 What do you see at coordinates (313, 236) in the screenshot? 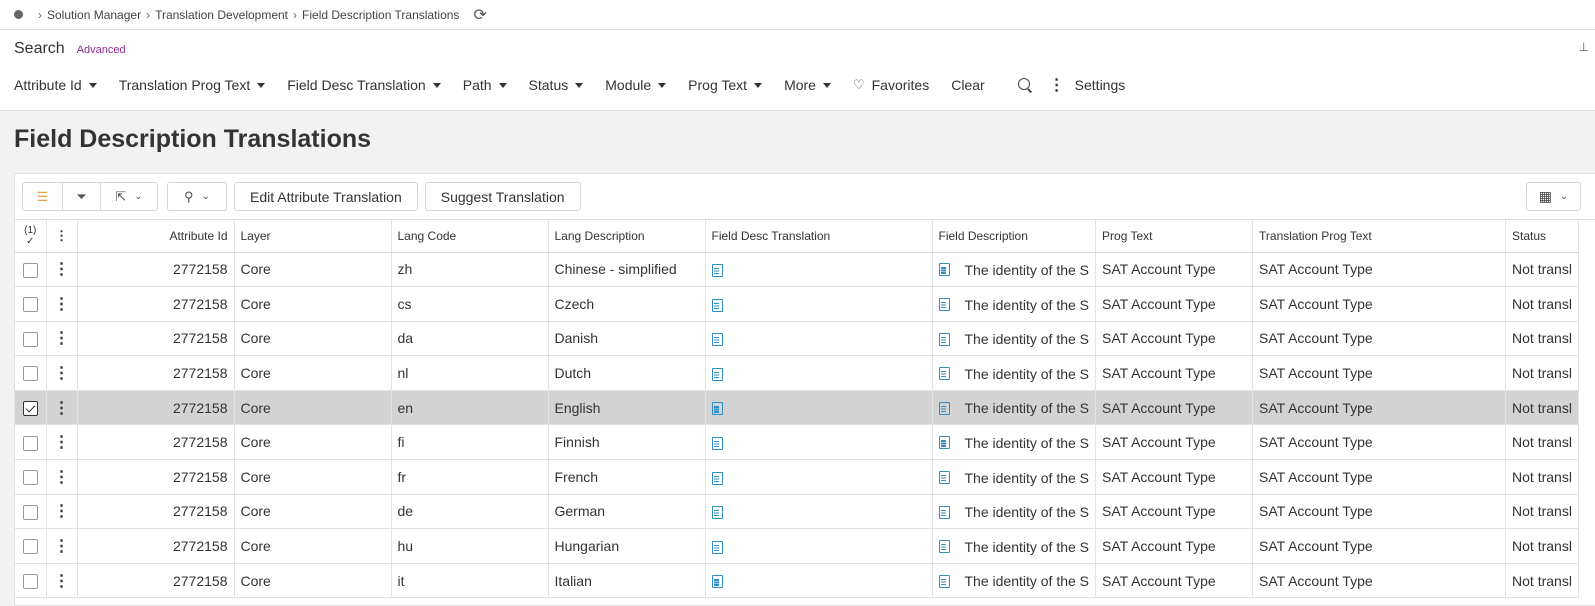
I see `col-layer: Layer` at bounding box center [313, 236].